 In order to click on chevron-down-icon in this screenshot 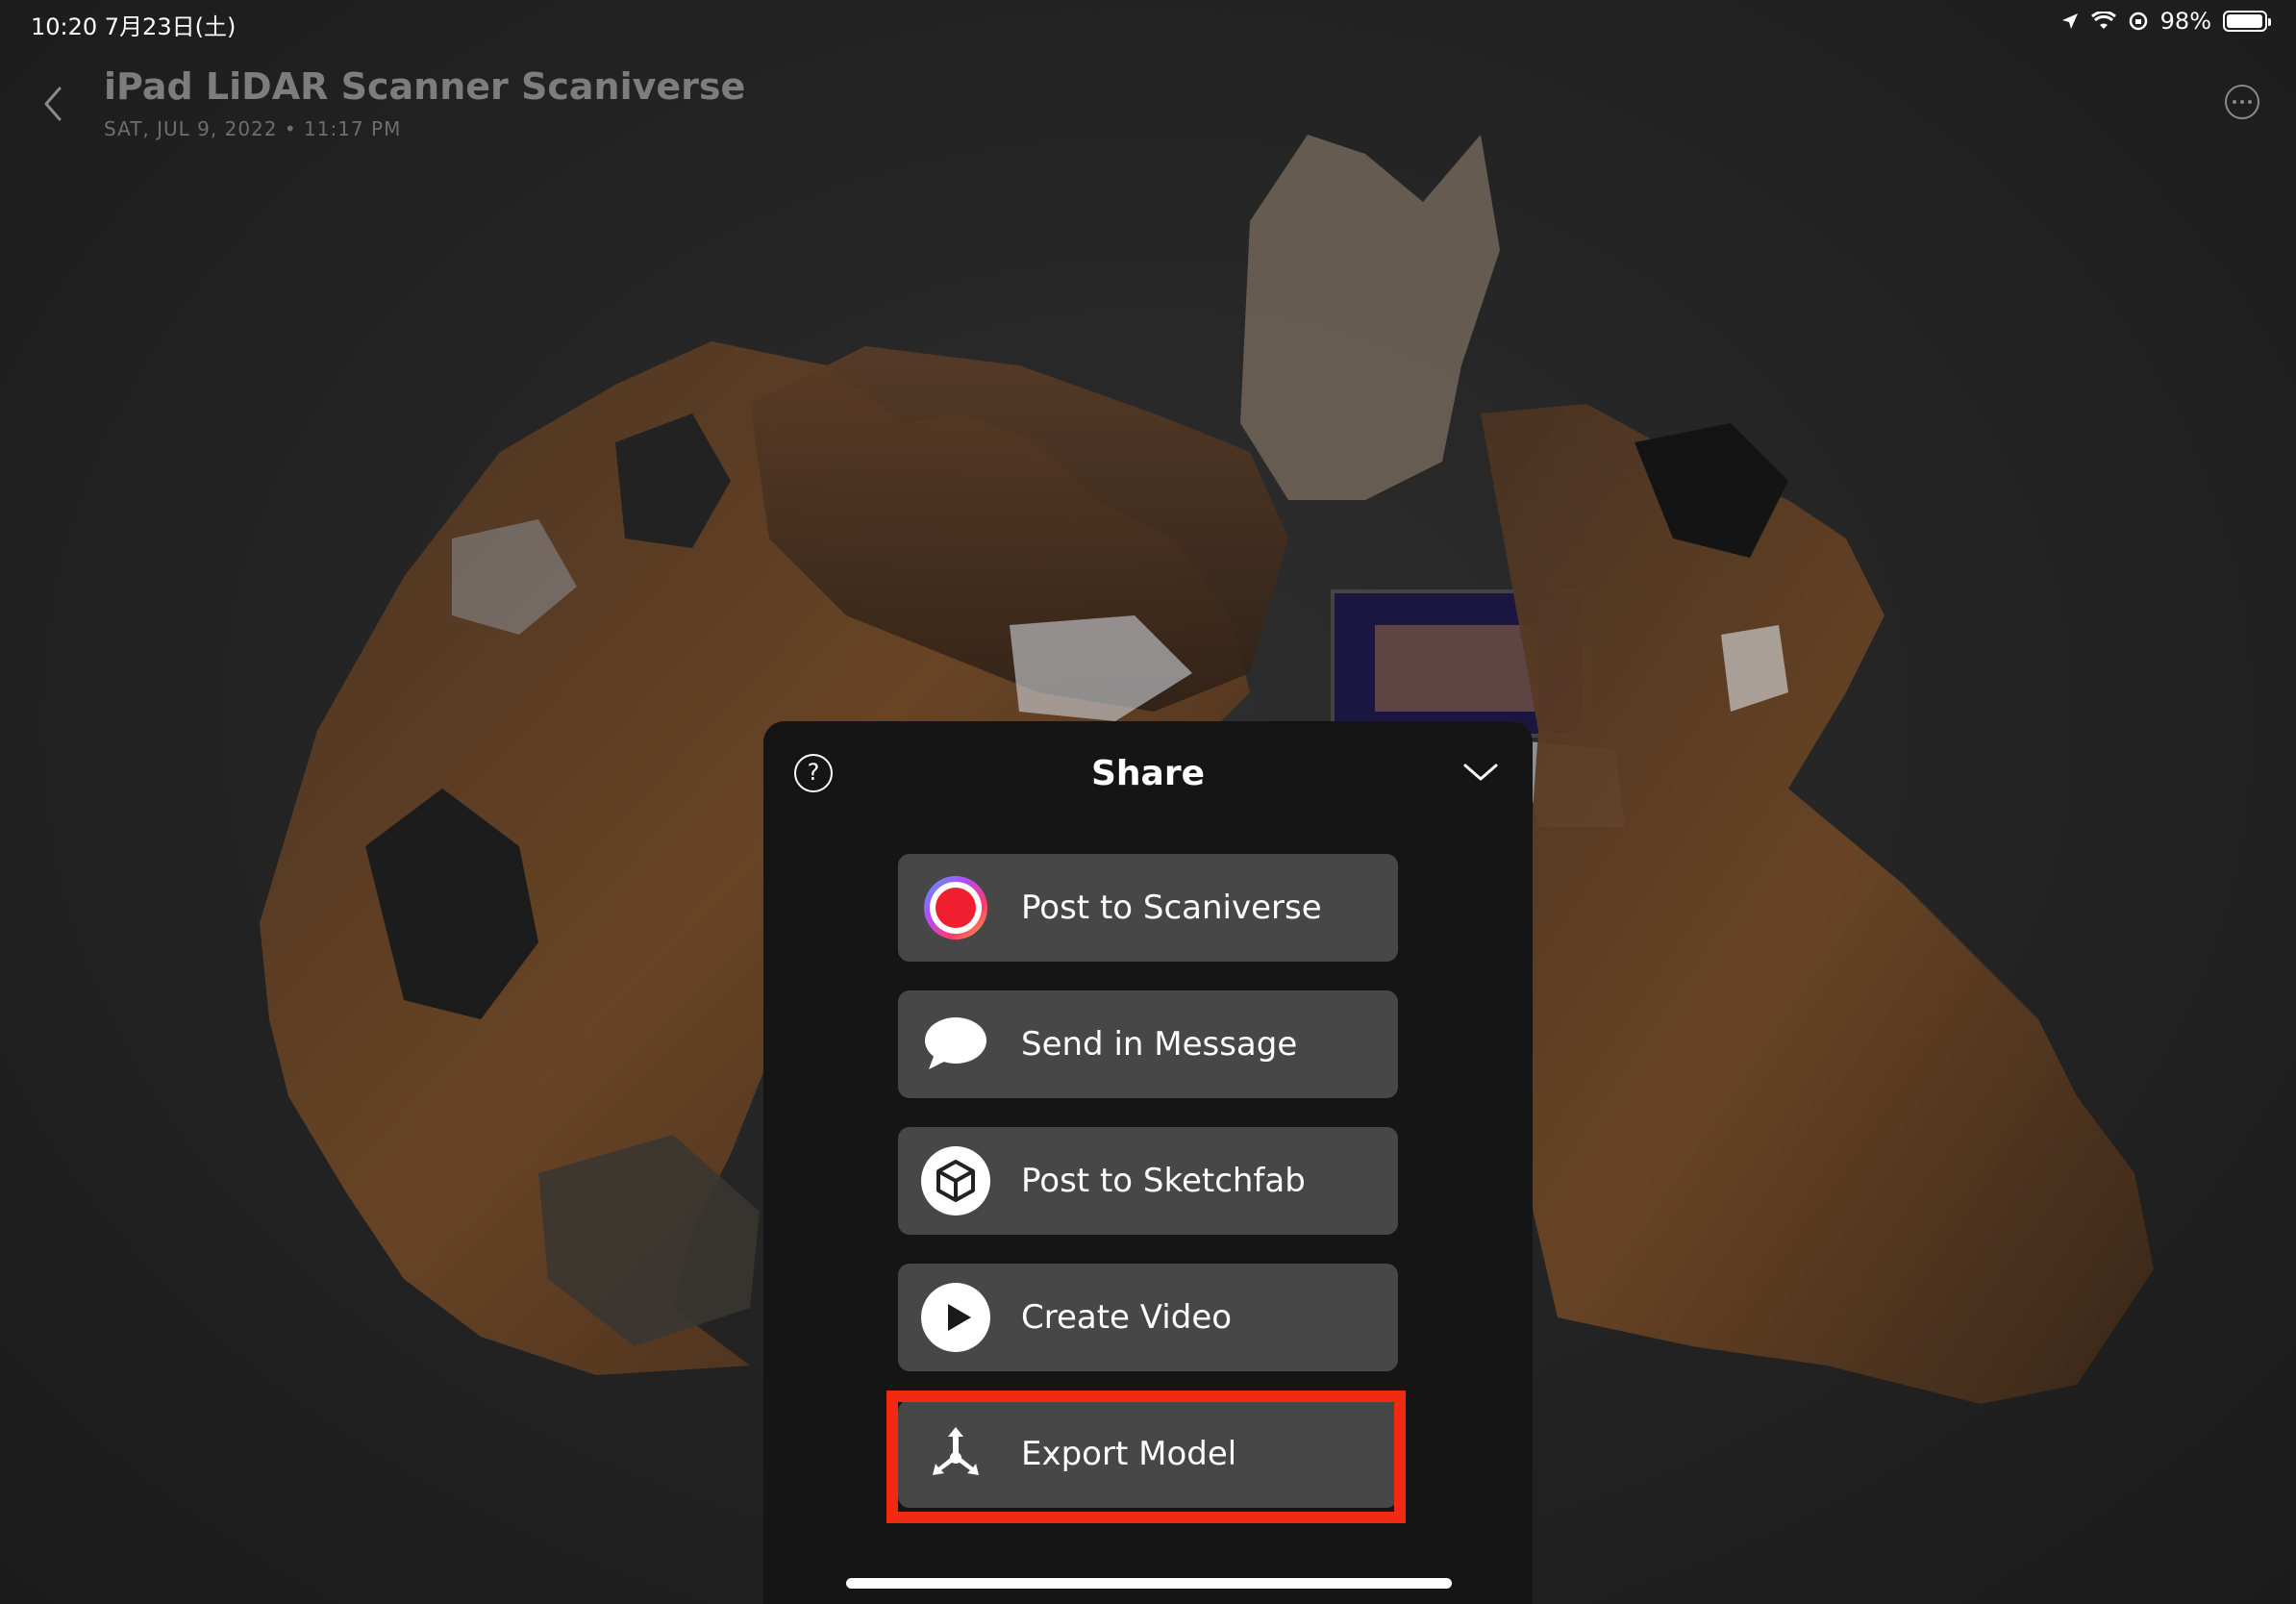, I will do `click(1480, 772)`.